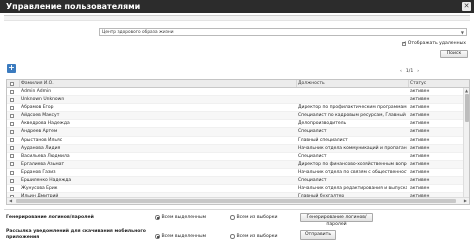 The height and width of the screenshot is (247, 474). Describe the element at coordinates (283, 32) in the screenshot. I see `department-select: Центр здорового образа жизни ▼` at that location.